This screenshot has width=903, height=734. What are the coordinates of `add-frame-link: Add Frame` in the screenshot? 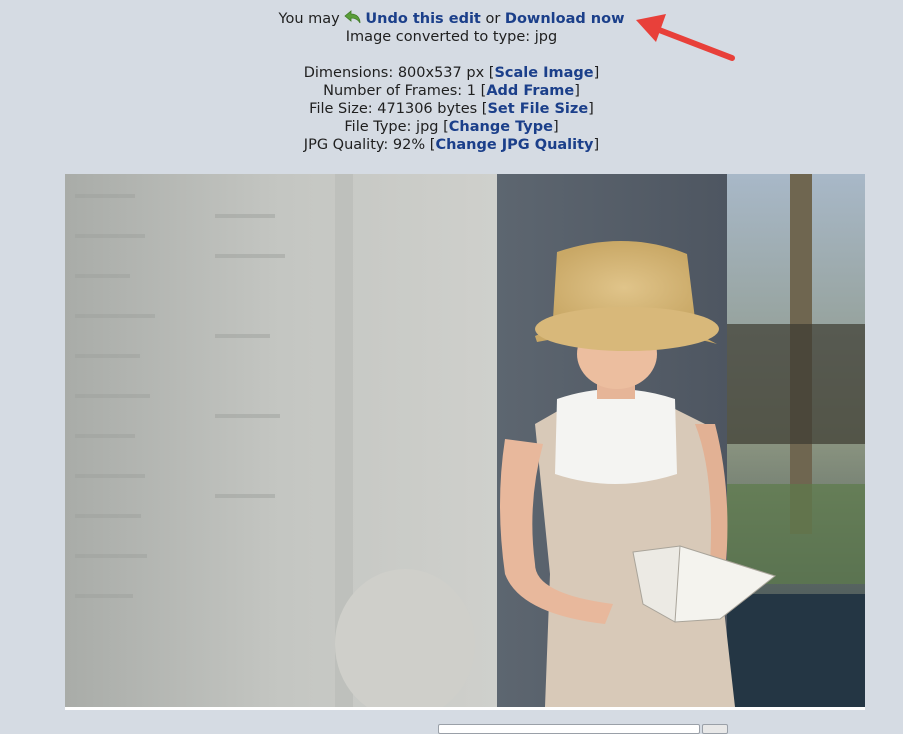 It's located at (530, 91).